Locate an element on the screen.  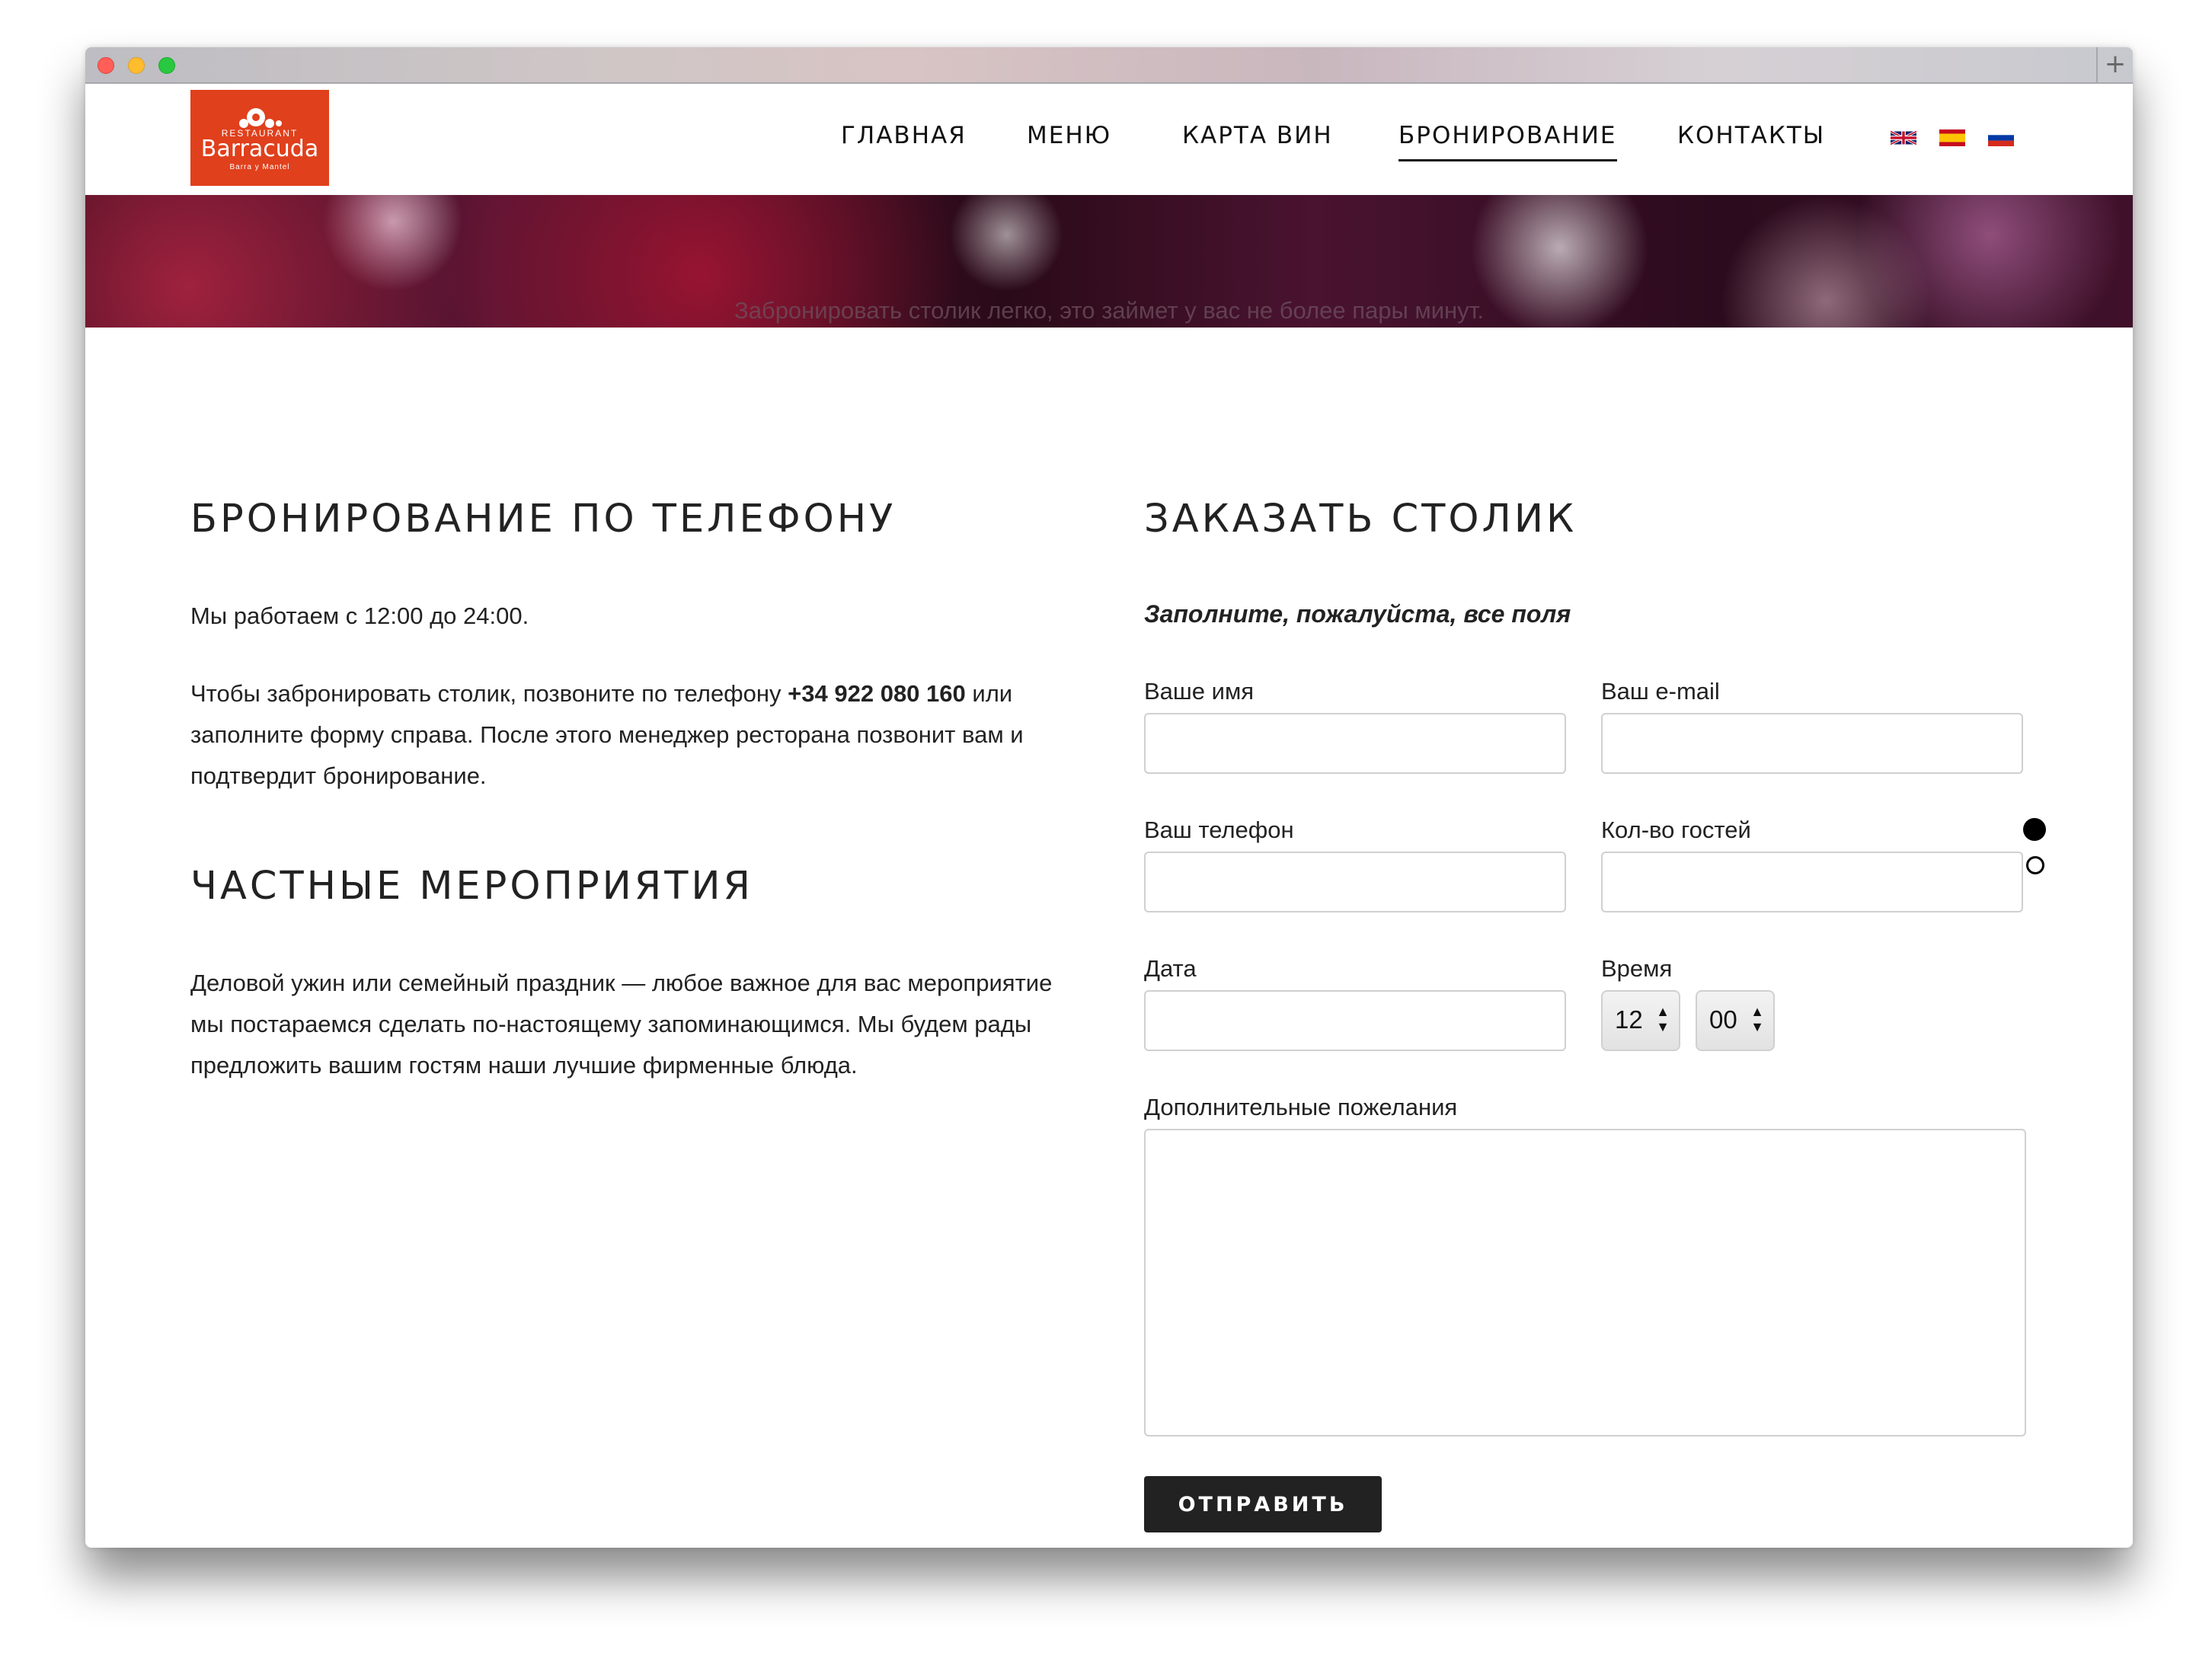
nav-item-menu: МЕНЮ is located at coordinates (1069, 135).